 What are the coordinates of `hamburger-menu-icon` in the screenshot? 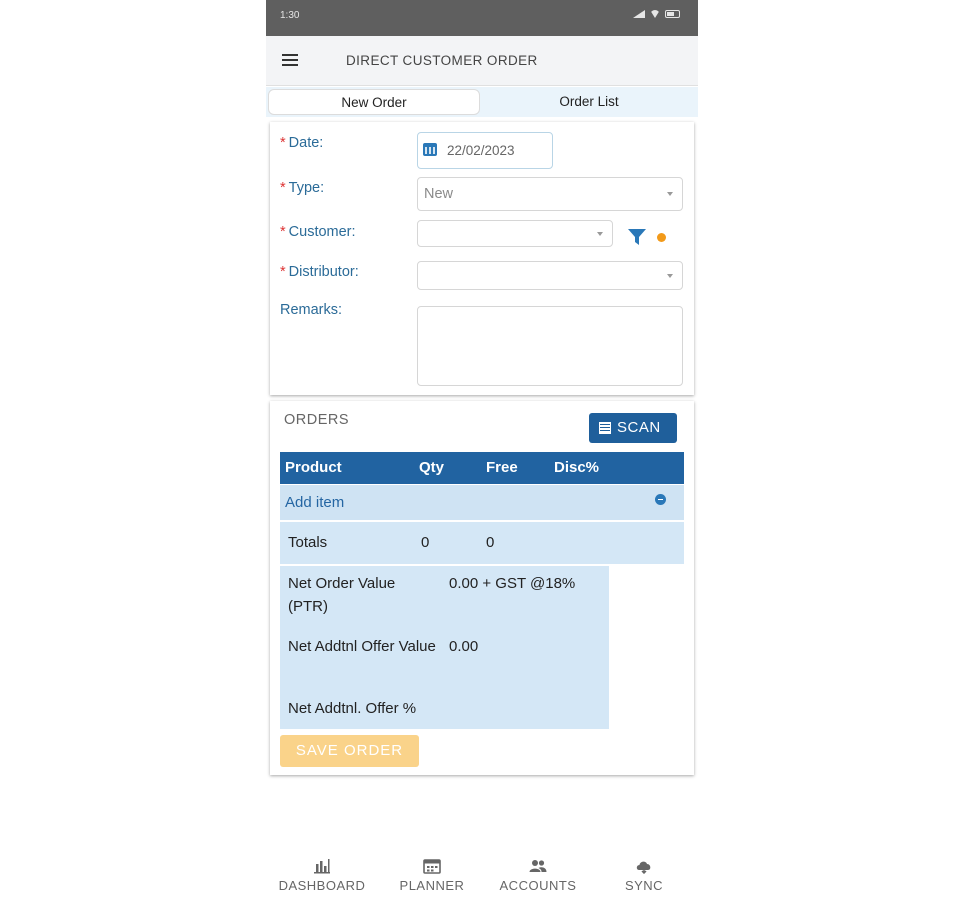 It's located at (290, 60).